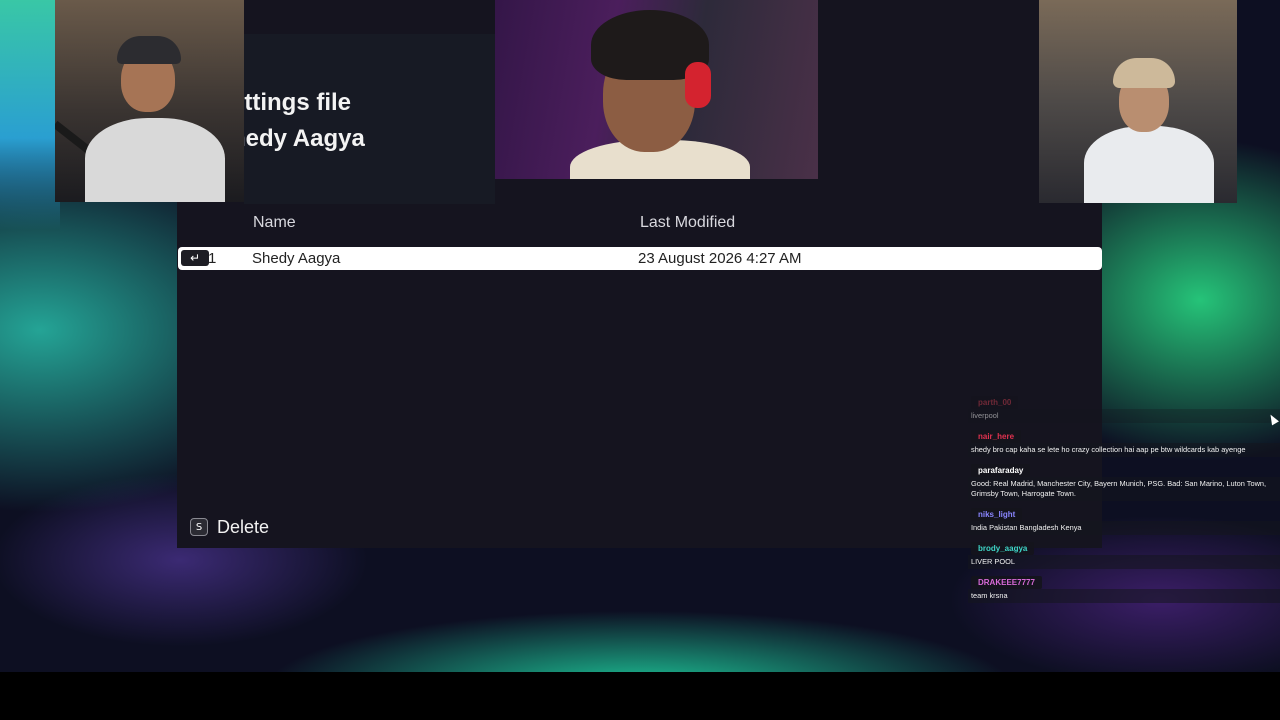 The image size is (1280, 720). What do you see at coordinates (1124, 416) in the screenshot?
I see `chat-text: liverpool` at bounding box center [1124, 416].